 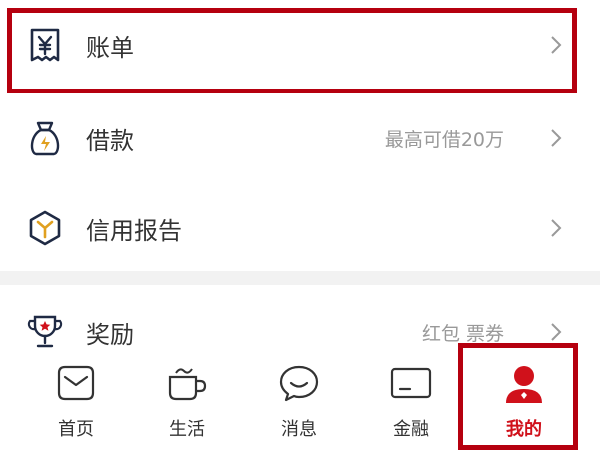 What do you see at coordinates (187, 384) in the screenshot?
I see `cup-icon` at bounding box center [187, 384].